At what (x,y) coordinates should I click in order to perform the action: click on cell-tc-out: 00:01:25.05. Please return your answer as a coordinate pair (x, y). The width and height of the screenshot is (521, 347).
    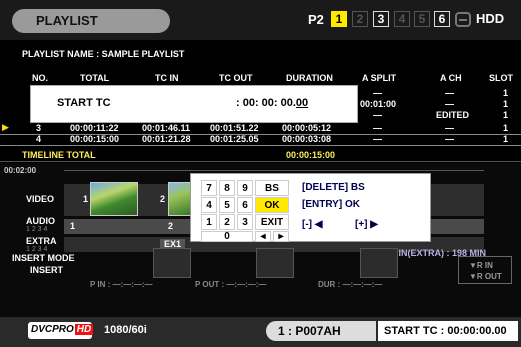
    Looking at the image, I should click on (234, 139).